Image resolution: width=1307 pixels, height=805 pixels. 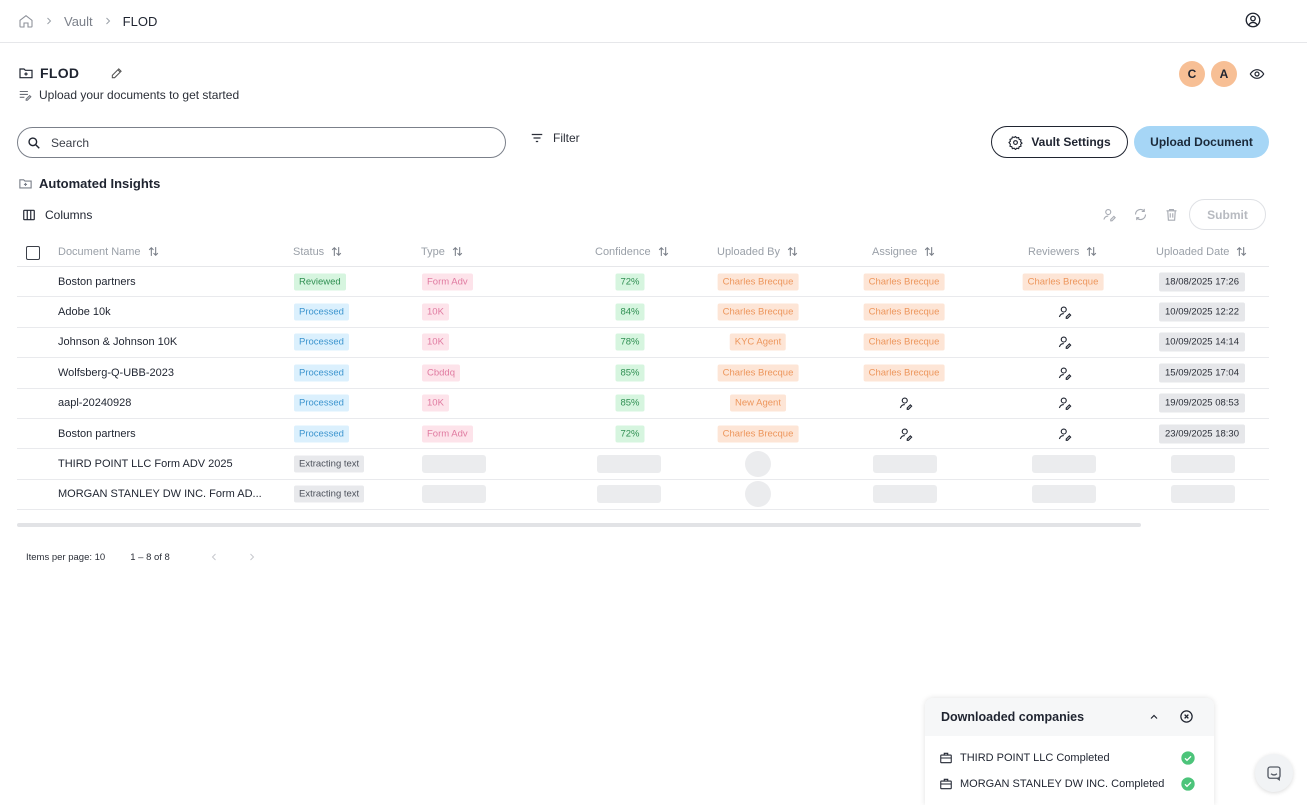 I want to click on columns-label: Columns, so click(x=69, y=215).